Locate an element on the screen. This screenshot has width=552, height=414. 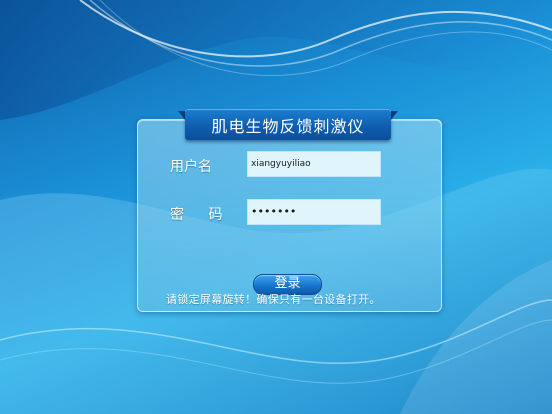
username-field: xiangyuyiliao is located at coordinates (314, 164).